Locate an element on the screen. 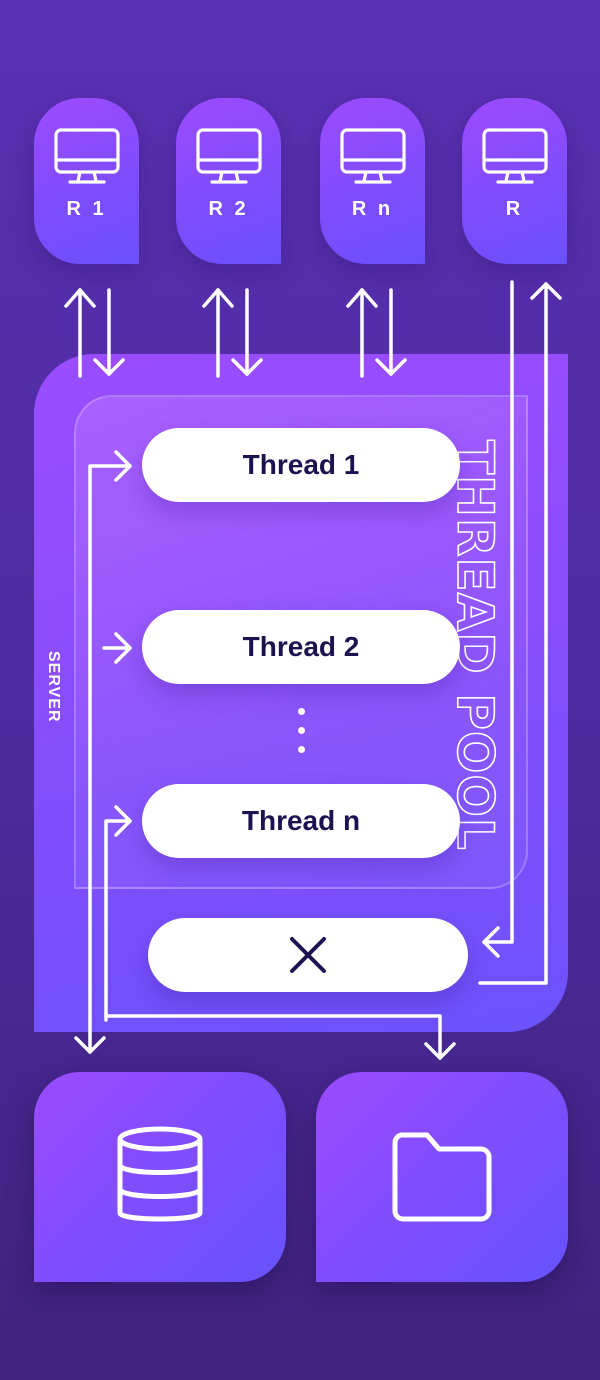  close-x-icon is located at coordinates (308, 955).